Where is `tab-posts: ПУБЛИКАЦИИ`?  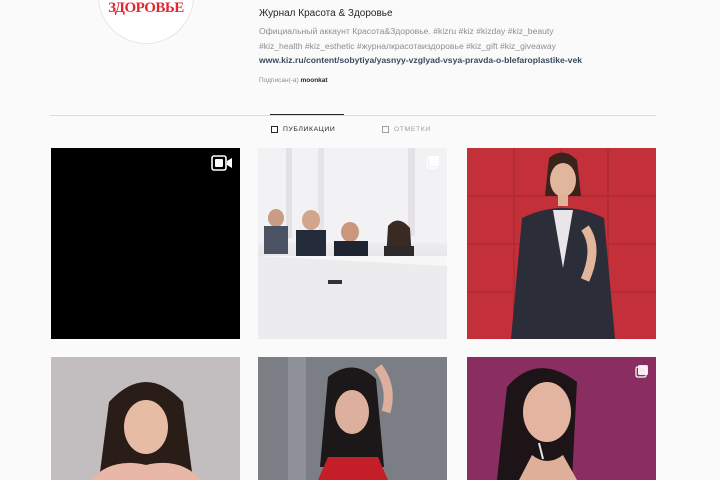 tab-posts: ПУБЛИКАЦИИ is located at coordinates (303, 129).